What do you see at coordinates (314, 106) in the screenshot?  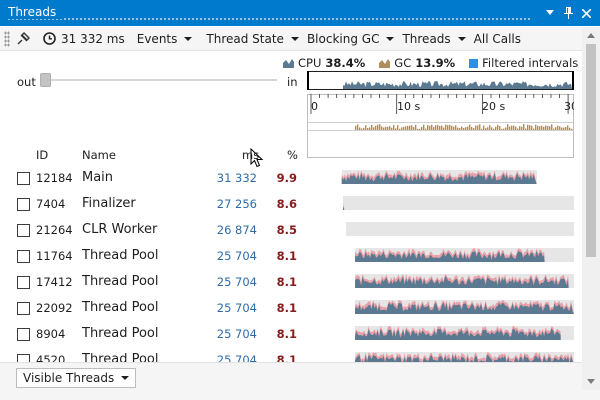 I see `tick-label-0: 0` at bounding box center [314, 106].